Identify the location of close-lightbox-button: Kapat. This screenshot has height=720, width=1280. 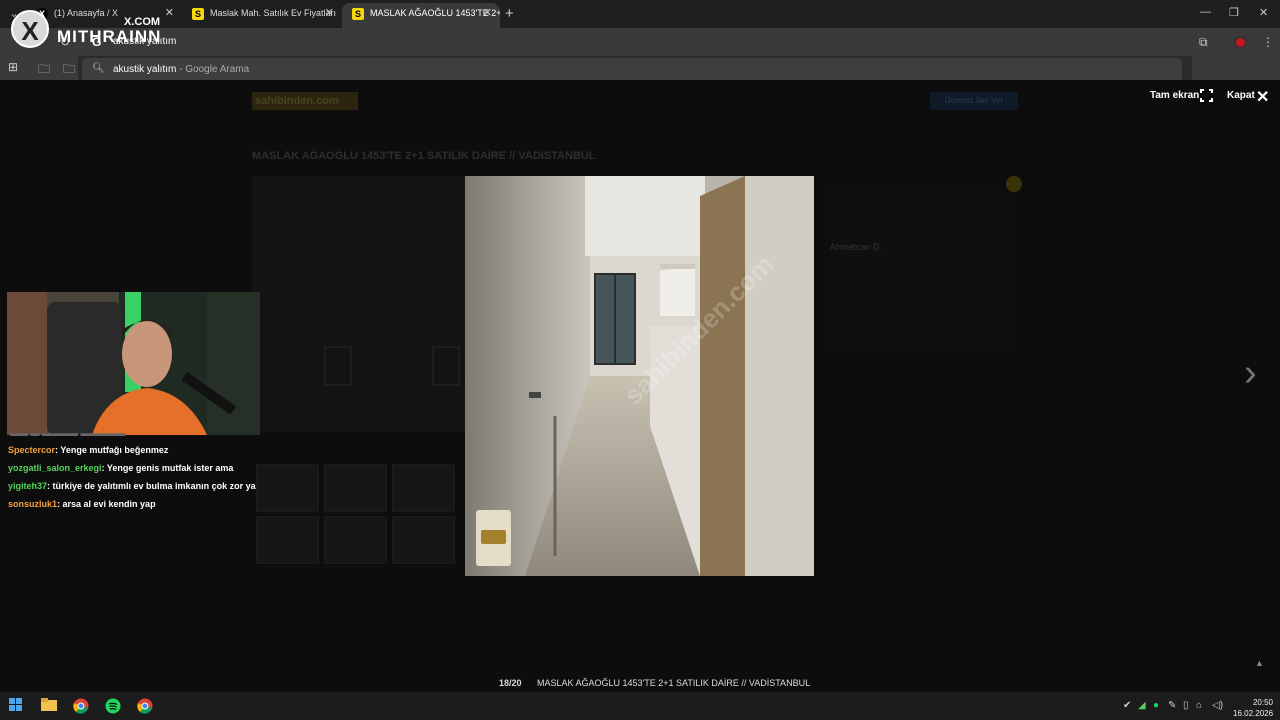
(1241, 95).